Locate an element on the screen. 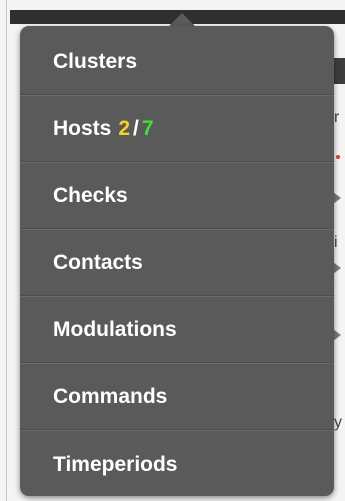 Image resolution: width=345 pixels, height=501 pixels. menu-item-hosts: Hosts 2 / 7 is located at coordinates (177, 129).